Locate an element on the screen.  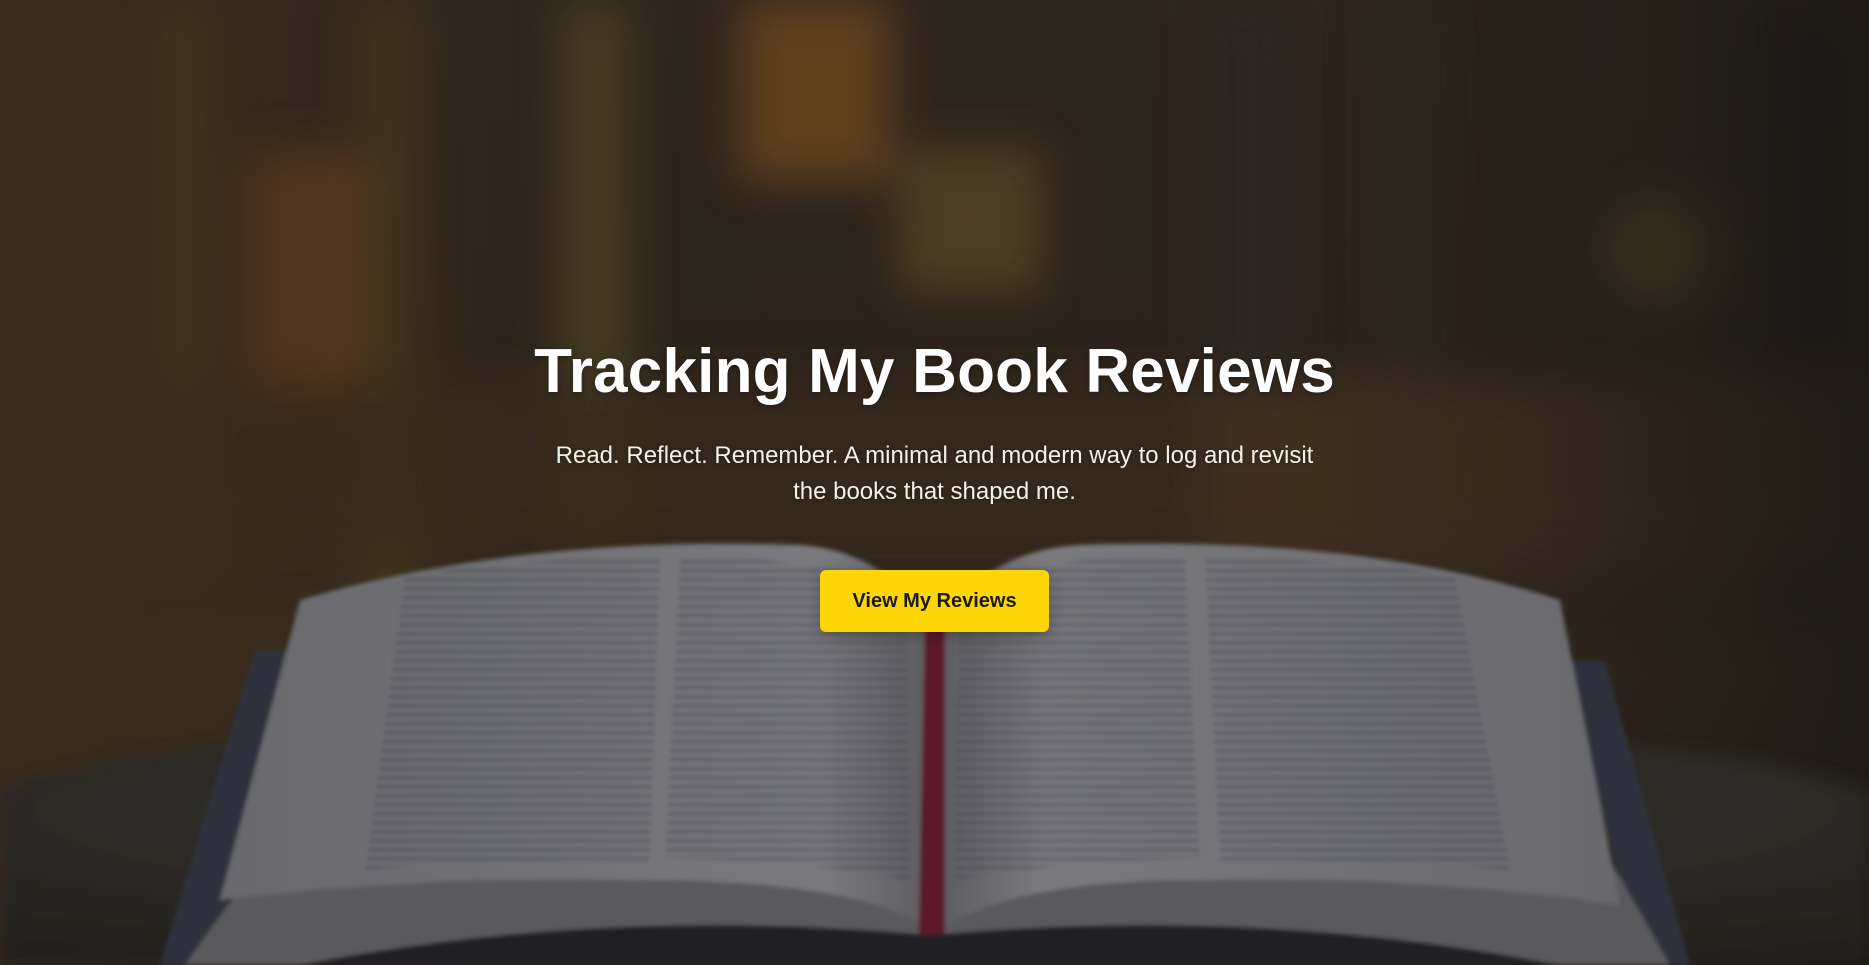
view-reviews-button: View My Reviews is located at coordinates (934, 601).